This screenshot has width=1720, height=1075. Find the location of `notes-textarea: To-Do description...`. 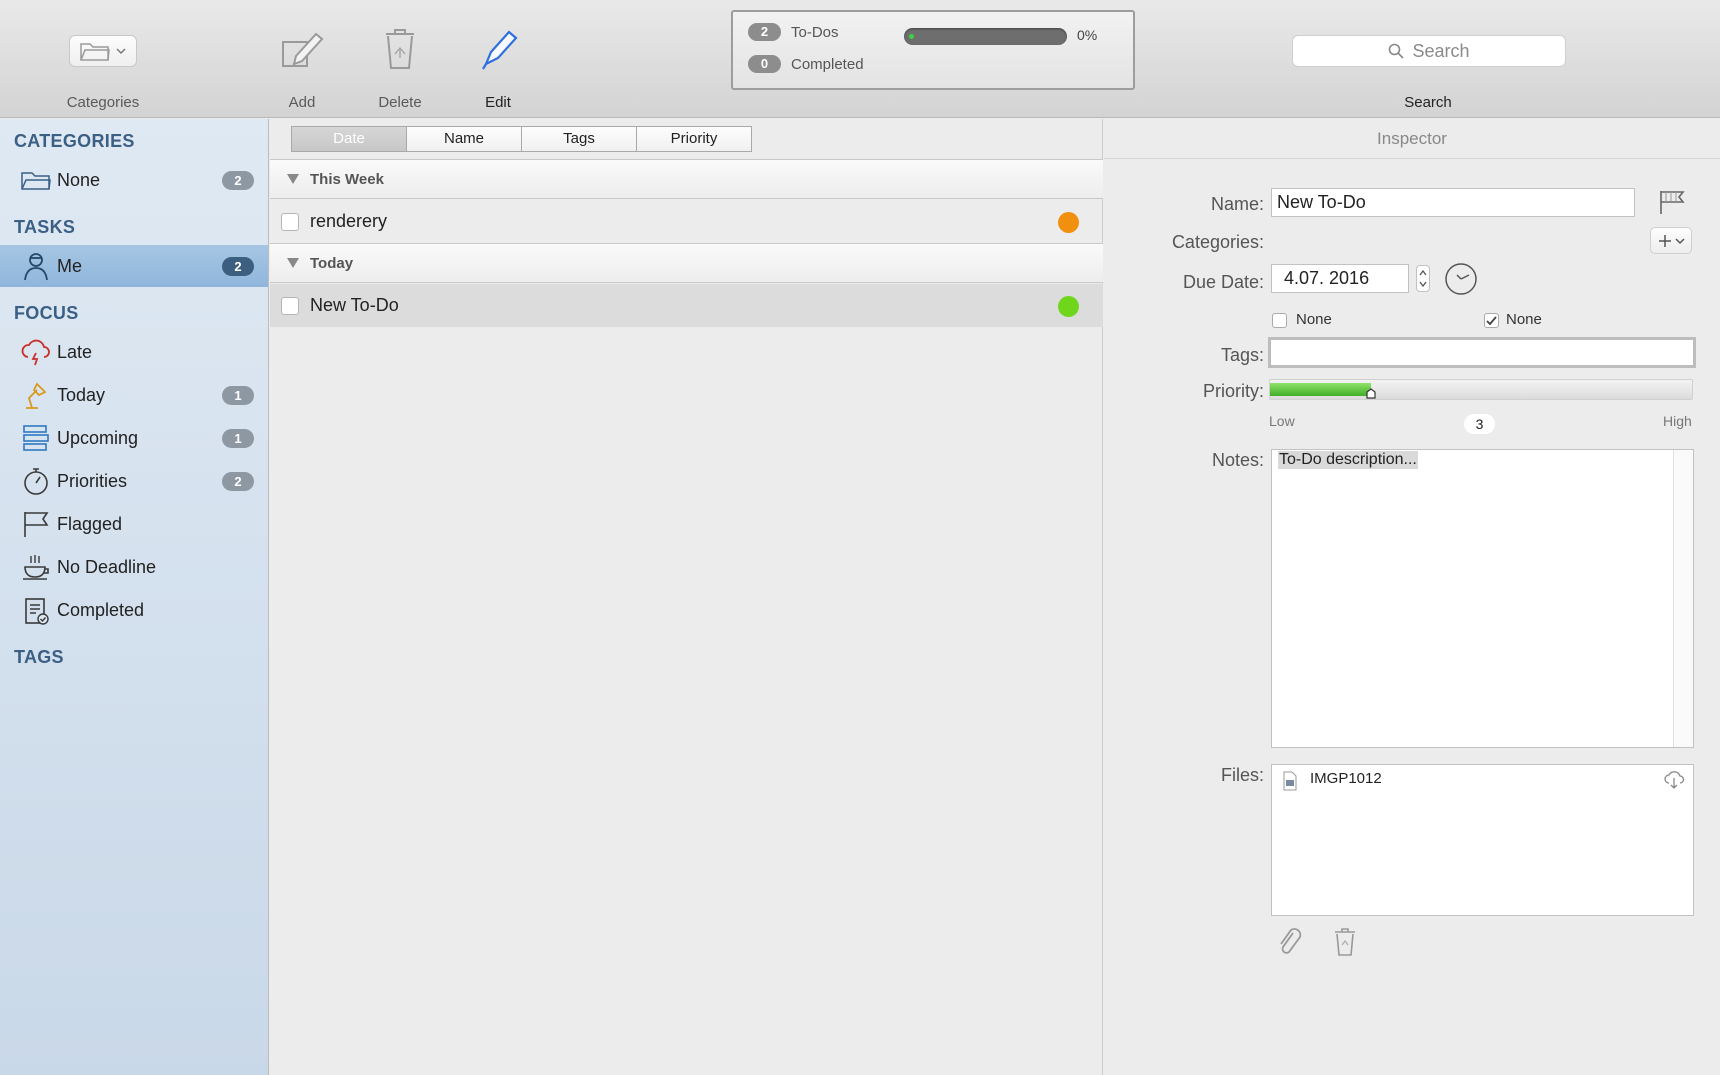

notes-textarea: To-Do description... is located at coordinates (1482, 598).